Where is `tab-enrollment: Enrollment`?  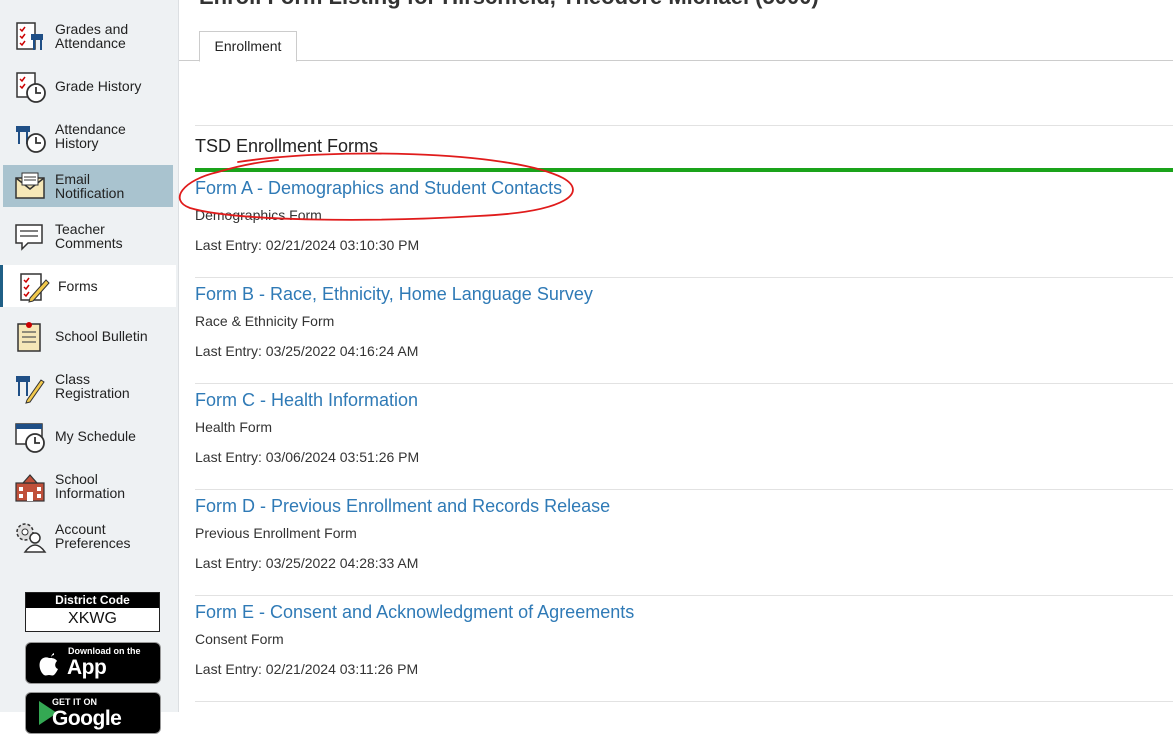 tab-enrollment: Enrollment is located at coordinates (248, 46).